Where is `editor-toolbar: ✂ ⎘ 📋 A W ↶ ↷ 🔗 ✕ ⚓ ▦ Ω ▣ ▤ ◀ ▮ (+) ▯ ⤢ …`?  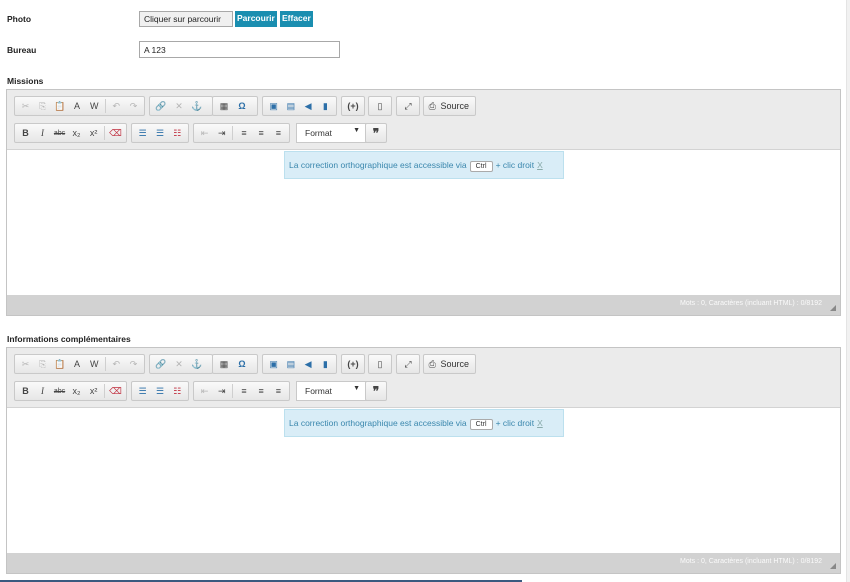
editor-toolbar: ✂ ⎘ 📋 A W ↶ ↷ 🔗 ✕ ⚓ ▦ Ω ▣ ▤ ◀ ▮ (+) ▯ ⤢ … is located at coordinates (423, 120).